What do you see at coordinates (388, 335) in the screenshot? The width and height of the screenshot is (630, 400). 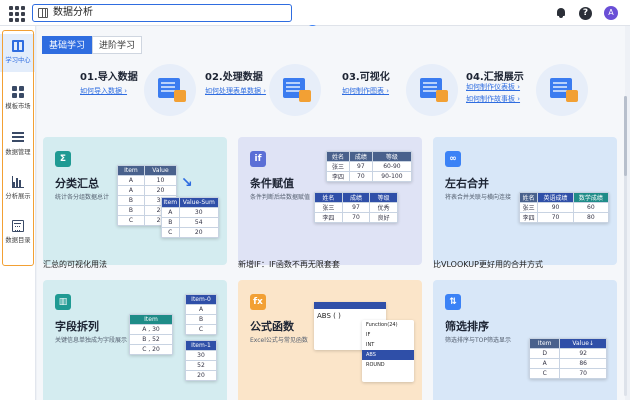 I see `function-menu-item: IF` at bounding box center [388, 335].